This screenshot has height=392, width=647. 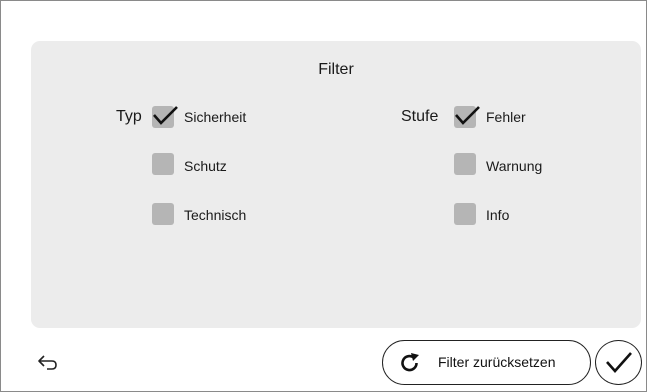 What do you see at coordinates (205, 166) in the screenshot?
I see `option-label-schutz: Schutz` at bounding box center [205, 166].